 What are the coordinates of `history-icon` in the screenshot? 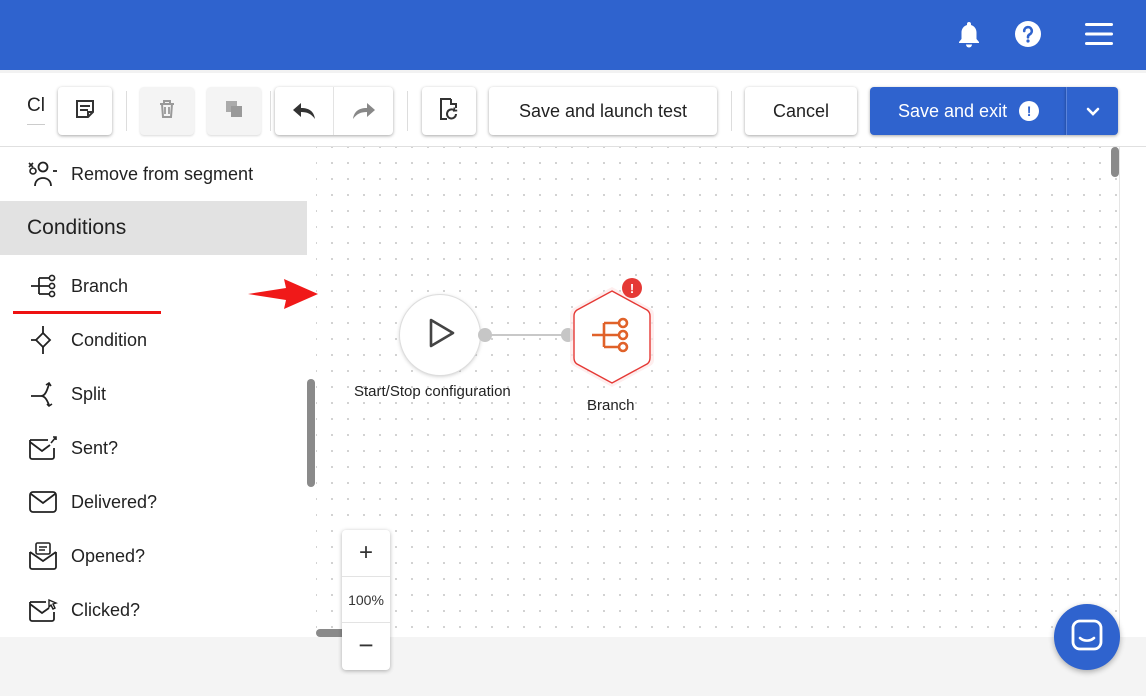 It's located at (449, 111).